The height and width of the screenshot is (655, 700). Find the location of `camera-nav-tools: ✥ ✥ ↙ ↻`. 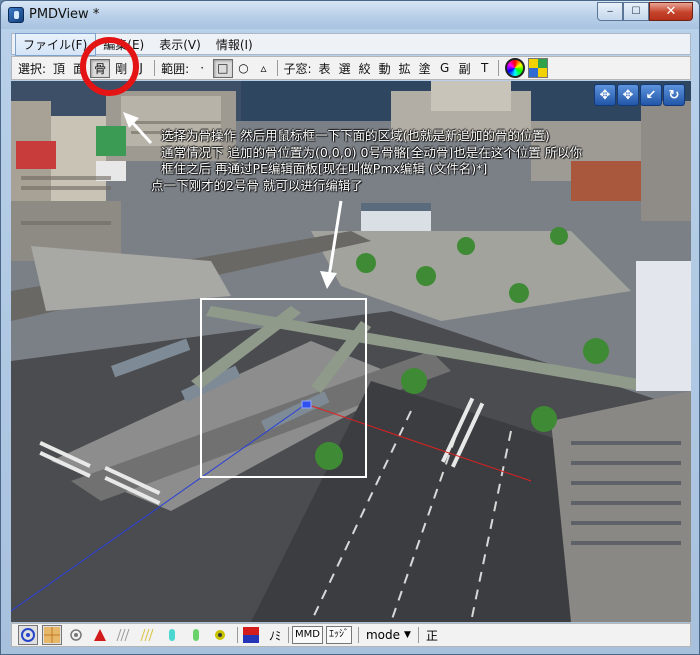

camera-nav-tools: ✥ ✥ ↙ ↻ is located at coordinates (639, 95).